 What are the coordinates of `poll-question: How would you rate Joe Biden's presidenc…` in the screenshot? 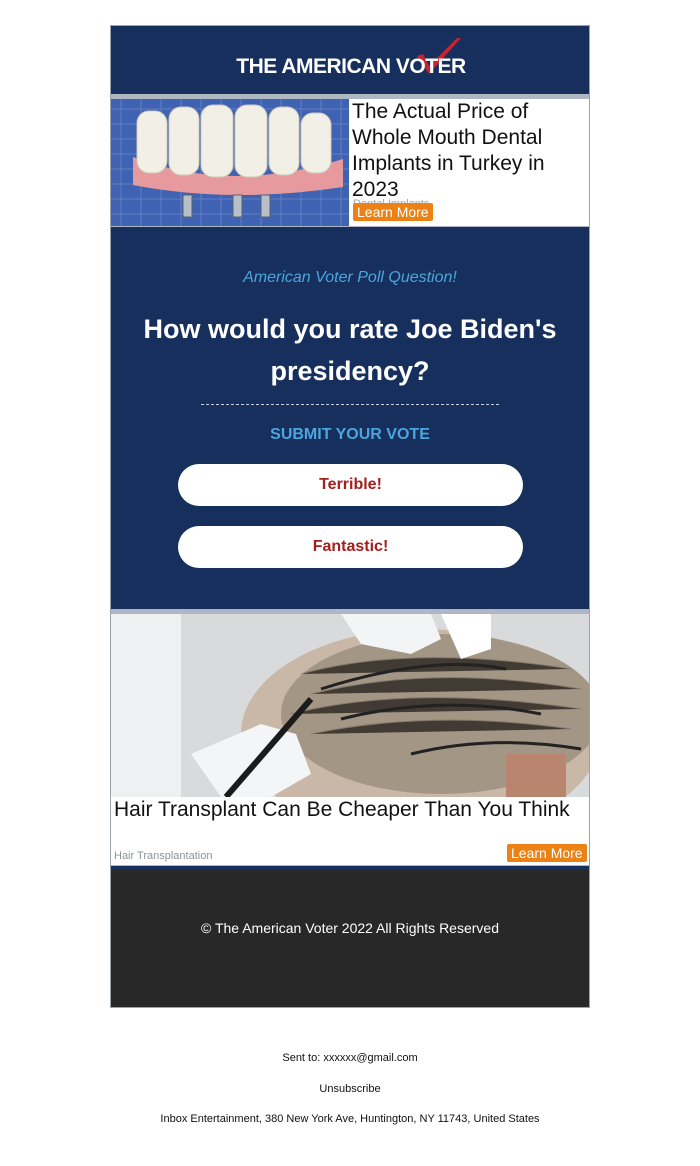 It's located at (350, 350).